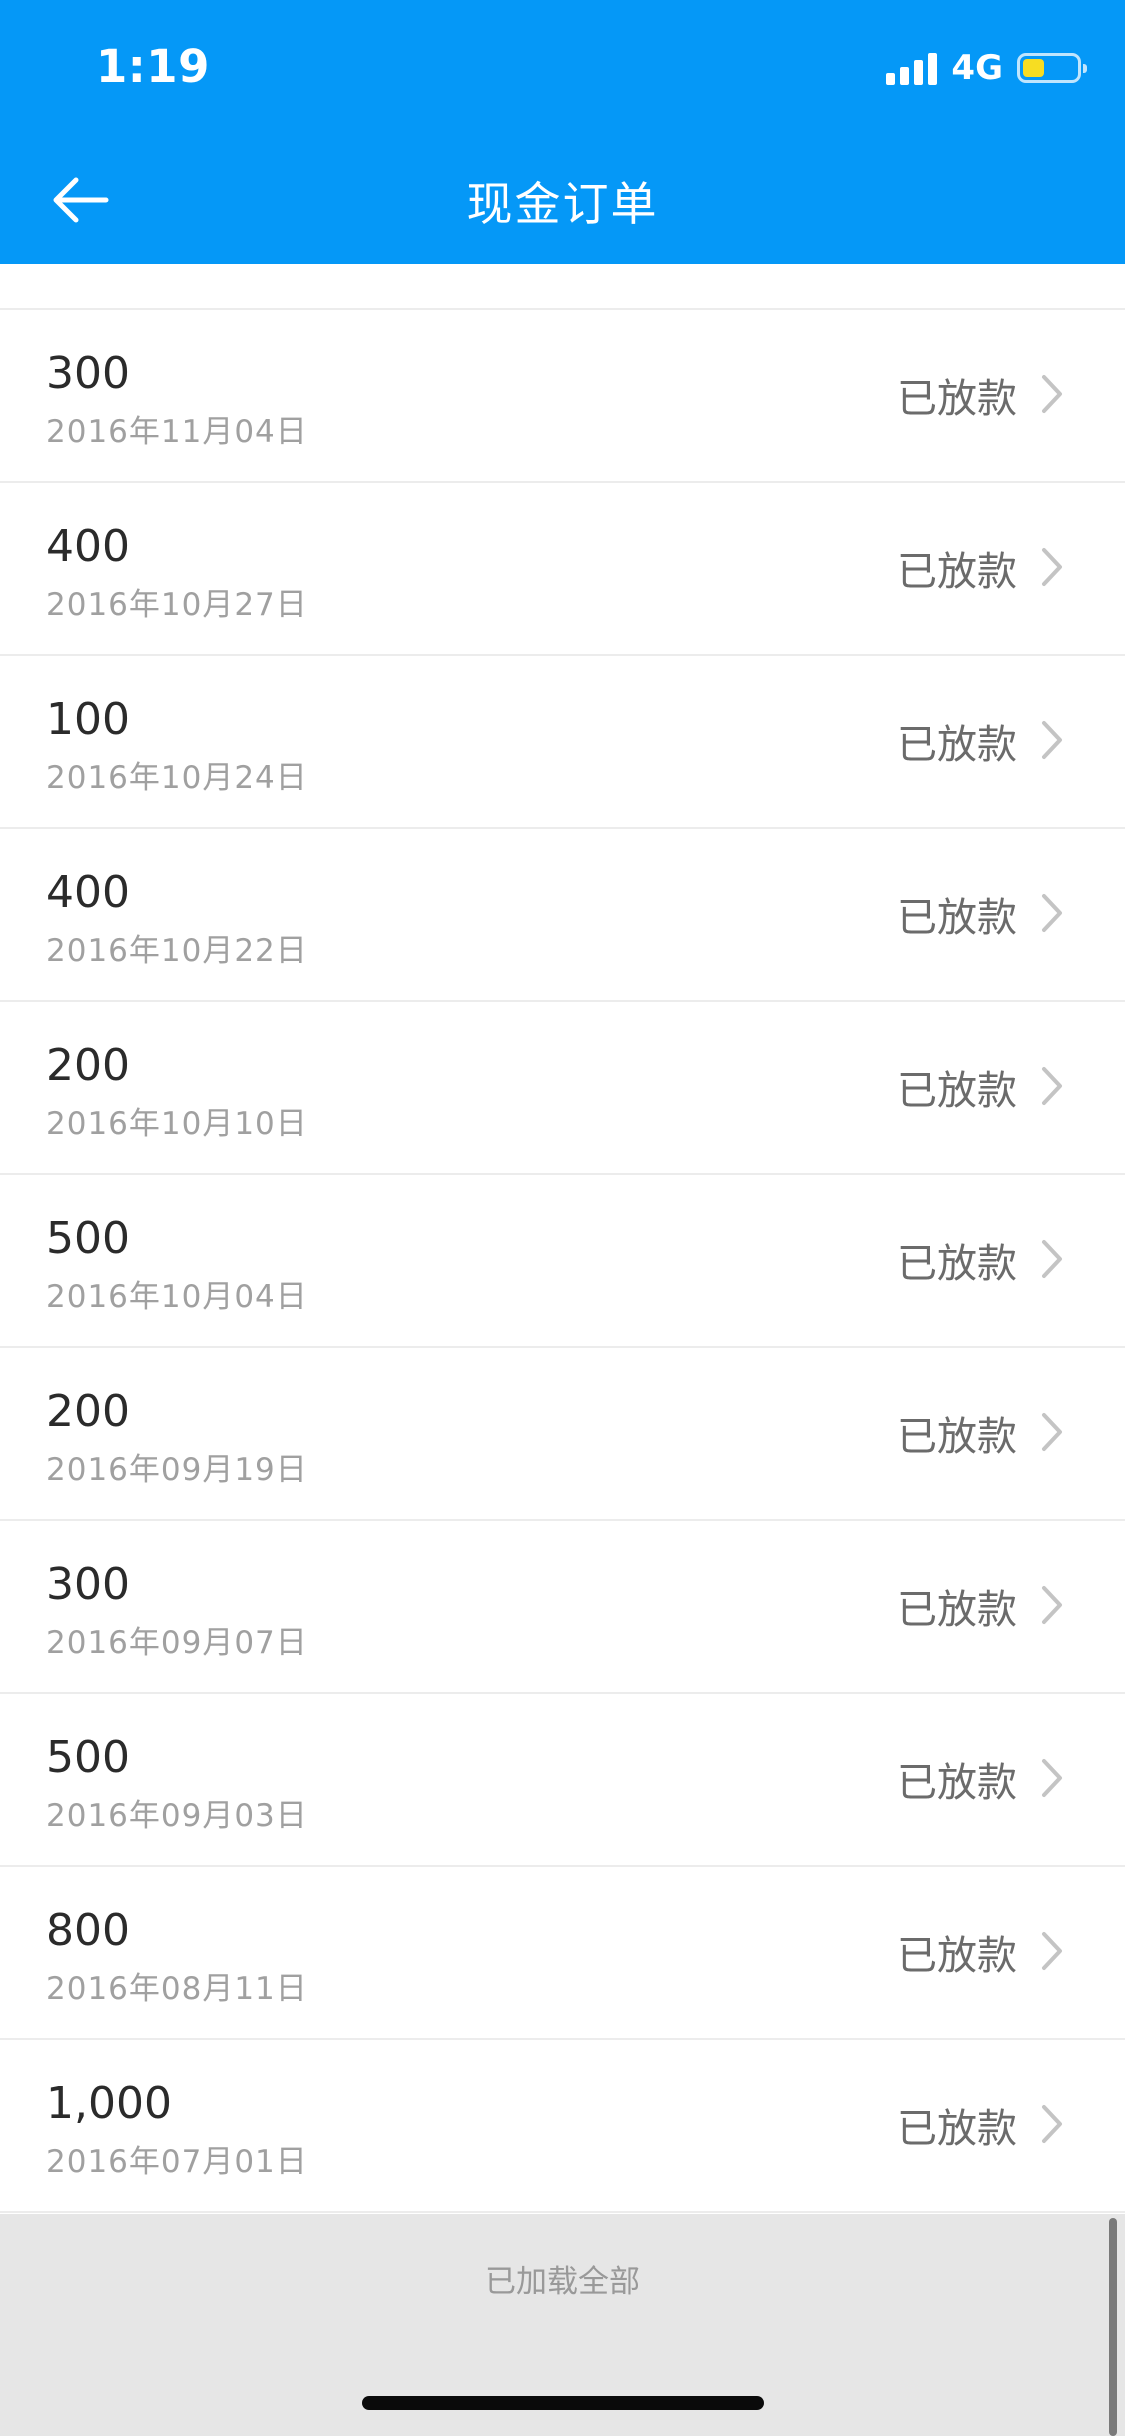 The image size is (1125, 2436). Describe the element at coordinates (562, 2282) in the screenshot. I see `all-loaded-label: 已加载全部` at that location.